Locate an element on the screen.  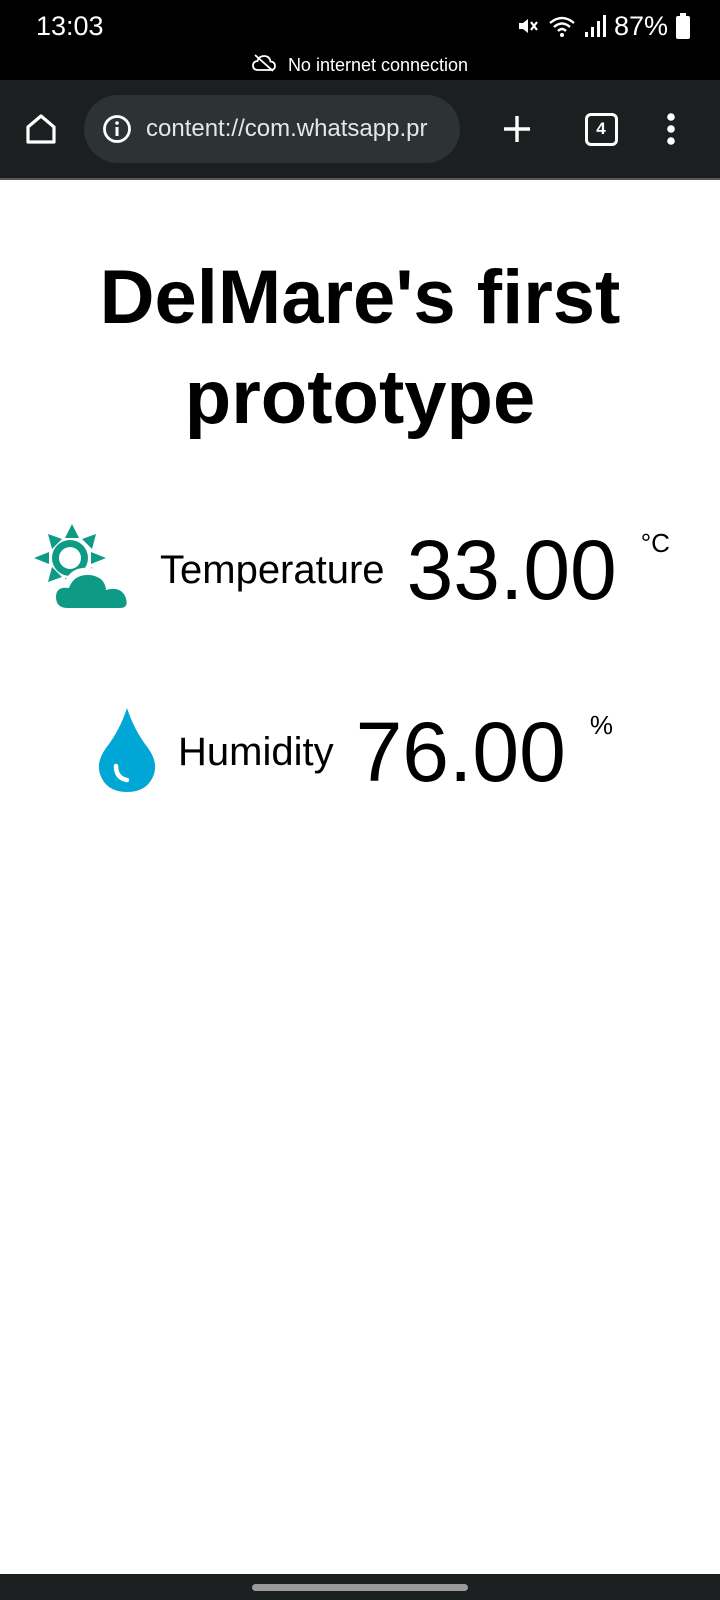
wifi-icon is located at coordinates (562, 26).